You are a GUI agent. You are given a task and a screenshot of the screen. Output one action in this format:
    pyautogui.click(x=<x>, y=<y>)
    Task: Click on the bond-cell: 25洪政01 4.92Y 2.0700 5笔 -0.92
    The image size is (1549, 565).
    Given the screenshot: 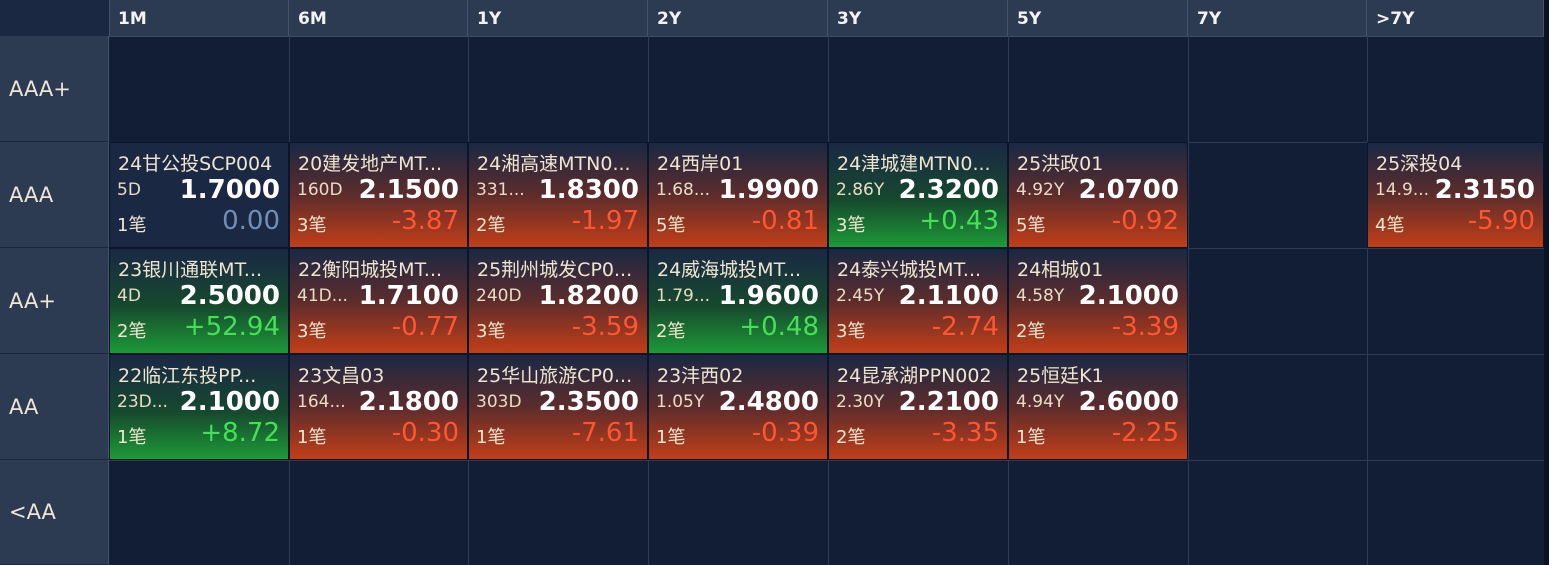 What is the action you would take?
    pyautogui.click(x=1098, y=195)
    